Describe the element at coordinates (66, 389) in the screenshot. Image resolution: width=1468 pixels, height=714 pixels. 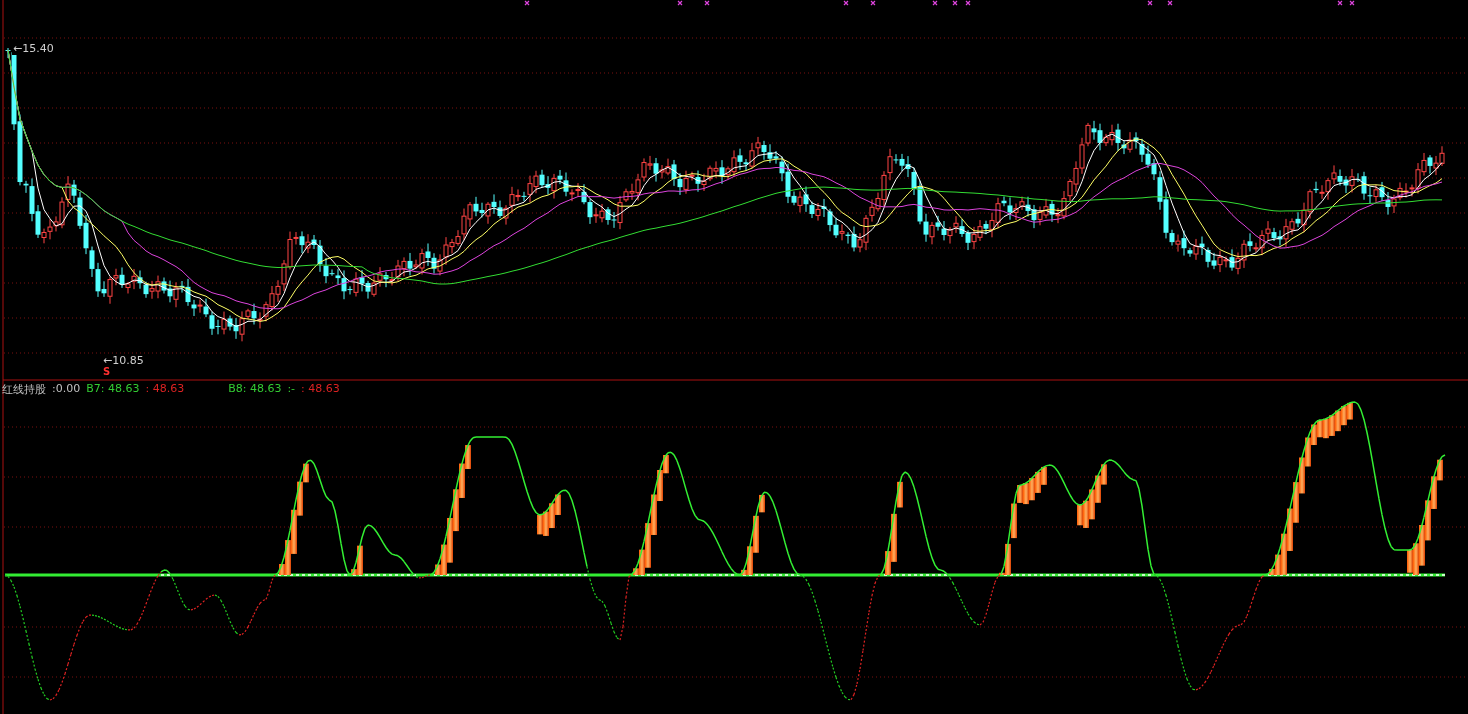
I see `legend-value: :0.00` at that location.